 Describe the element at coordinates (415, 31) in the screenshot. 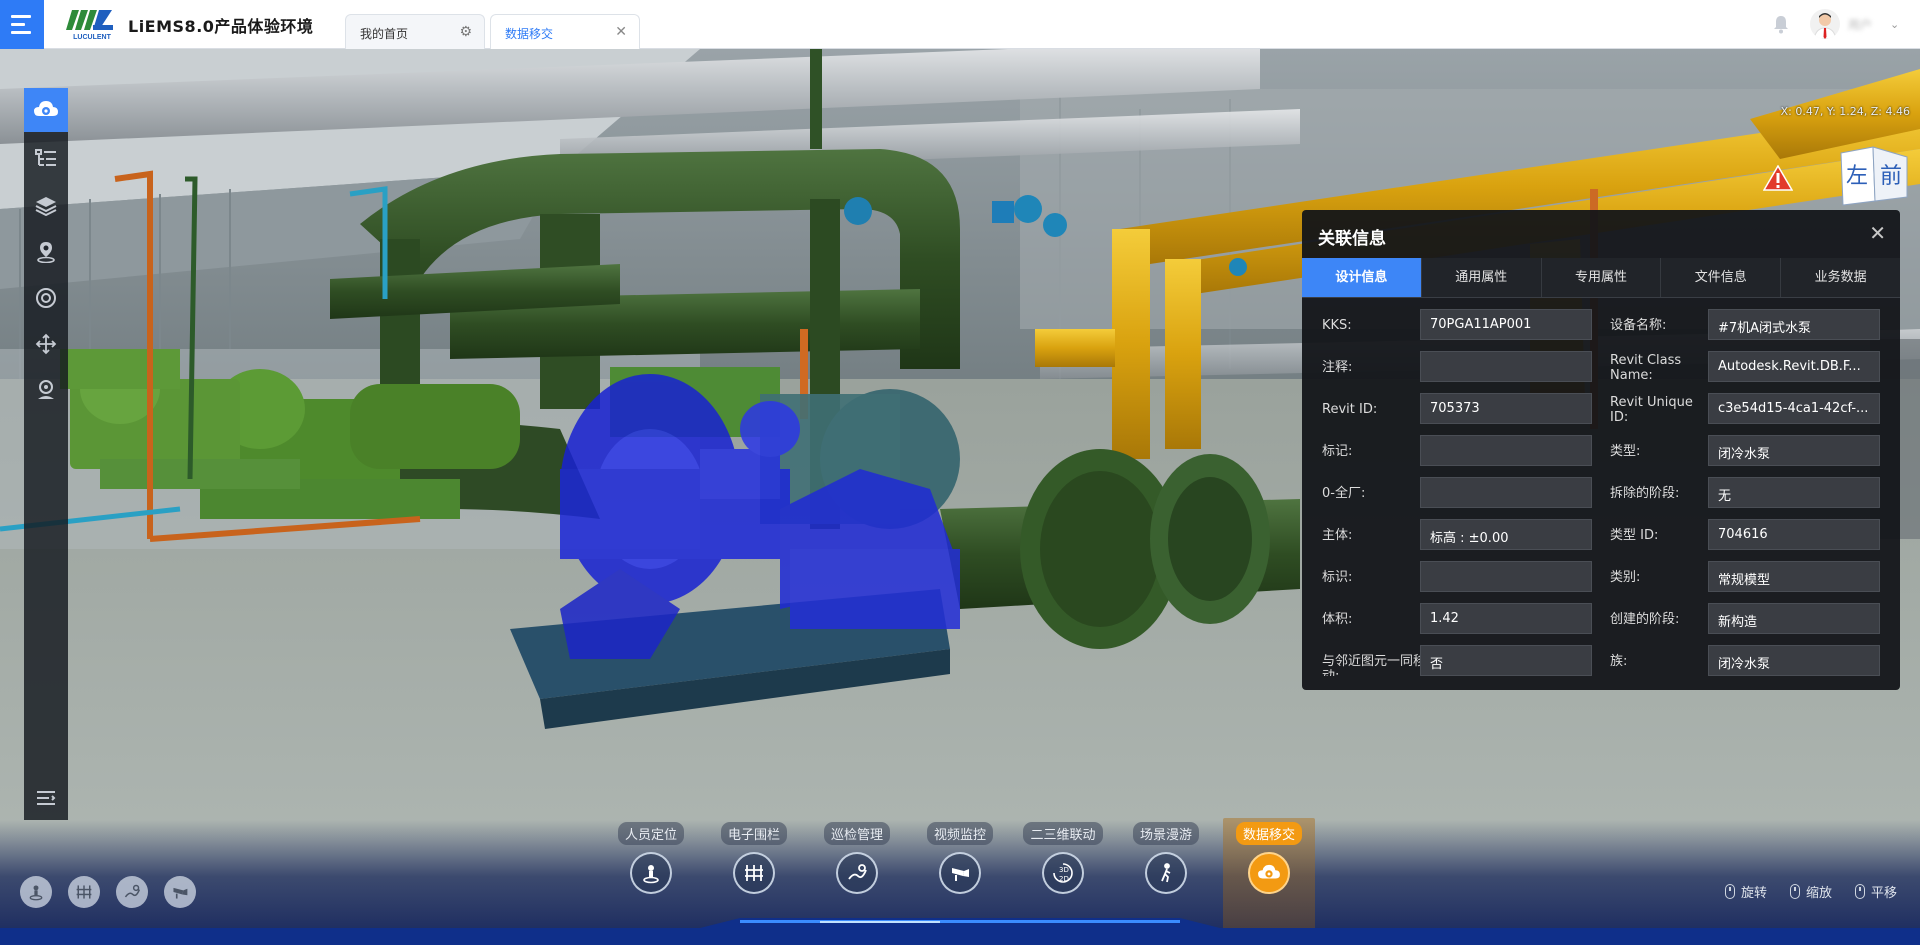

I see `tab-home: 我的首页 ⚙` at that location.